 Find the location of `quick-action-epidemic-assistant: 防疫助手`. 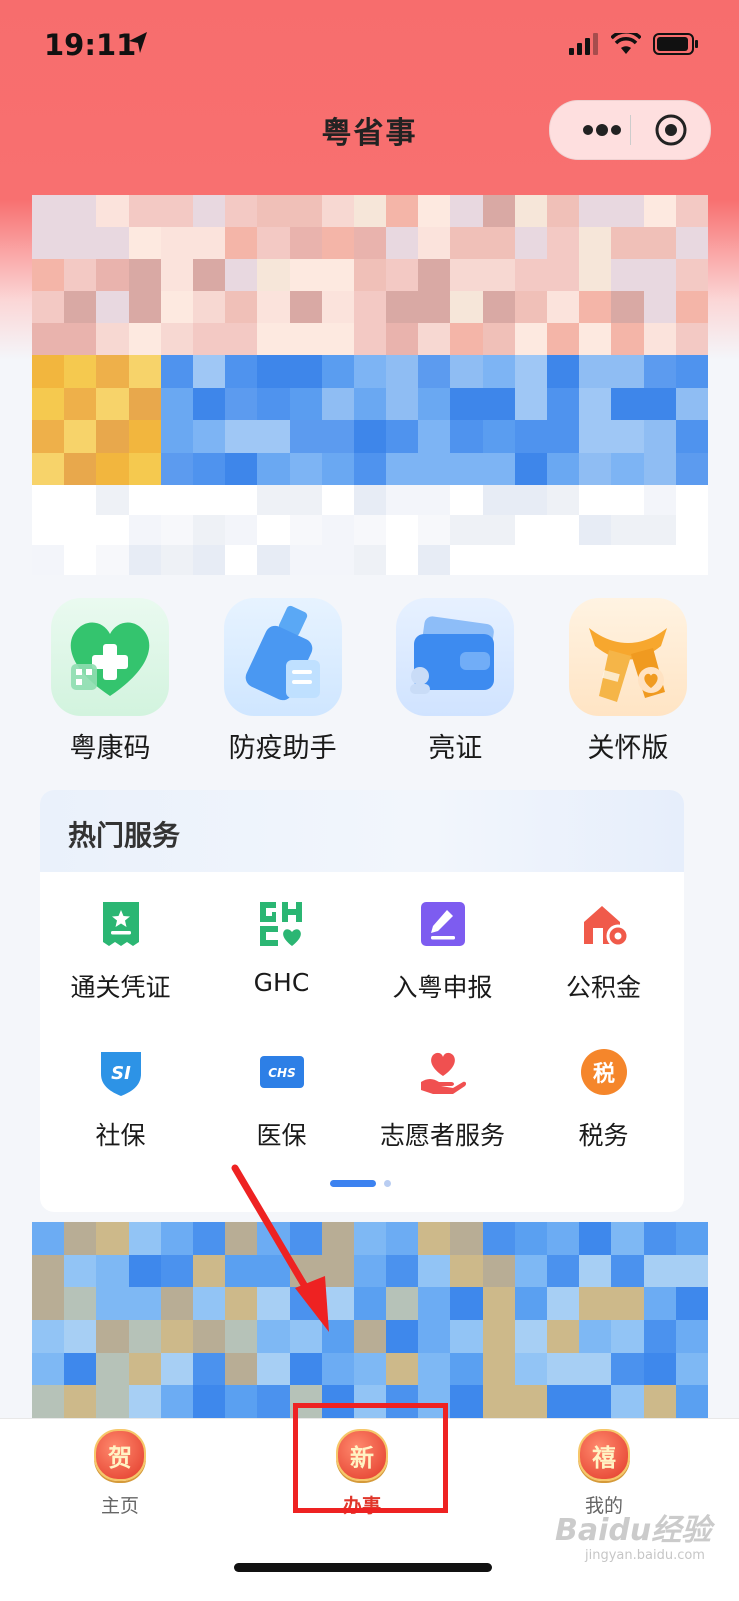

quick-action-epidemic-assistant: 防疫助手 is located at coordinates (283, 683).